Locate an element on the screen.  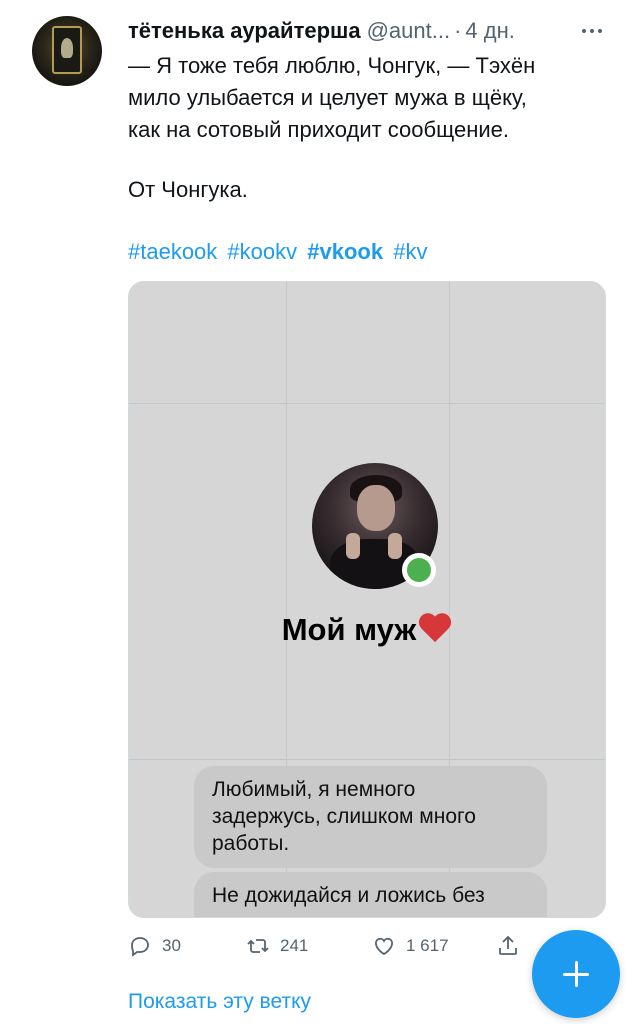
tweet-actions: 30 241 1 617 is located at coordinates (328, 946).